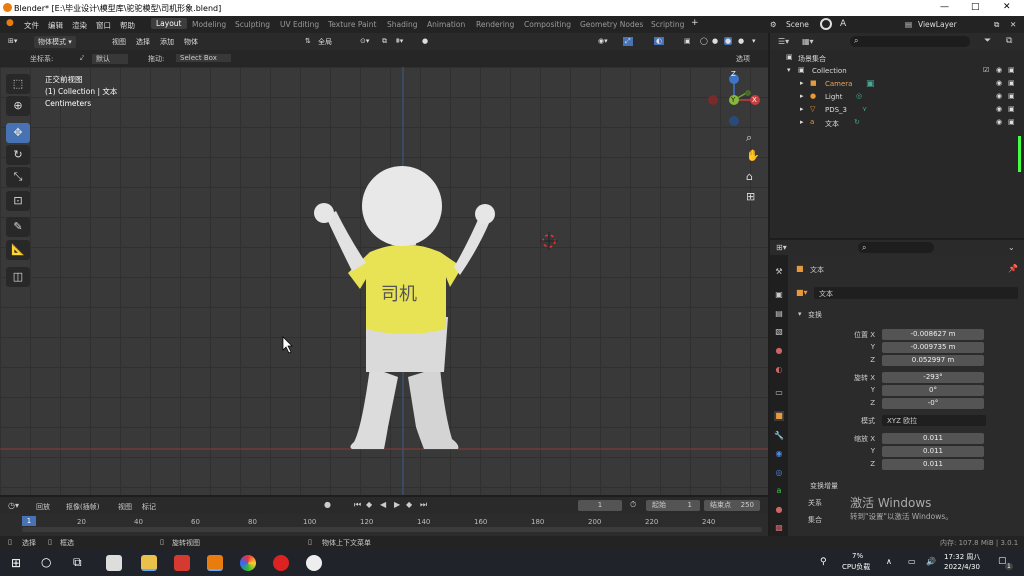 The width and height of the screenshot is (1024, 576). What do you see at coordinates (119, 42) in the screenshot?
I see `menu-view: 视图` at bounding box center [119, 42].